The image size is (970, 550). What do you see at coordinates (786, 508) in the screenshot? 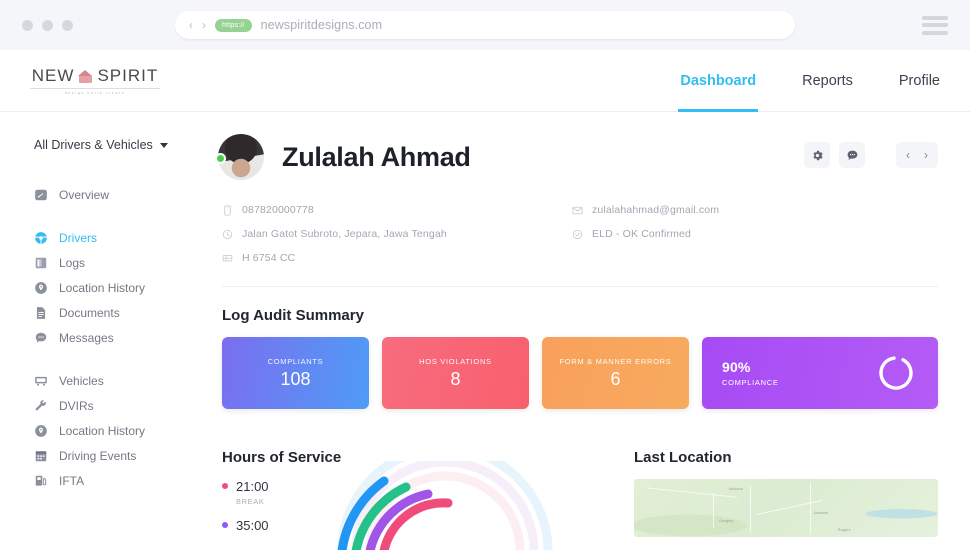
I see `location-map: Jackson Gregory Jackson Rogers` at bounding box center [786, 508].